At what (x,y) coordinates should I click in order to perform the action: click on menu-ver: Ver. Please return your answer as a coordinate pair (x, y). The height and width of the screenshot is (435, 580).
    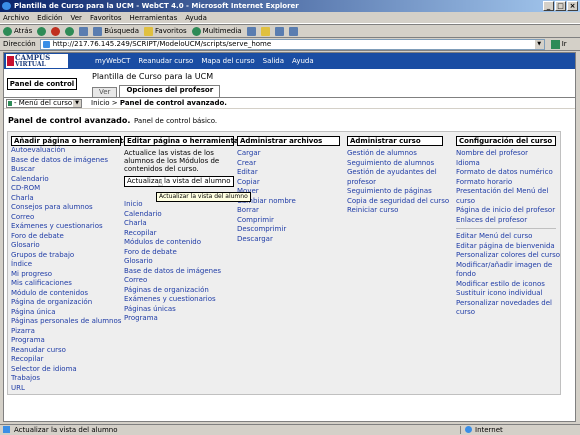
    Looking at the image, I should click on (76, 18).